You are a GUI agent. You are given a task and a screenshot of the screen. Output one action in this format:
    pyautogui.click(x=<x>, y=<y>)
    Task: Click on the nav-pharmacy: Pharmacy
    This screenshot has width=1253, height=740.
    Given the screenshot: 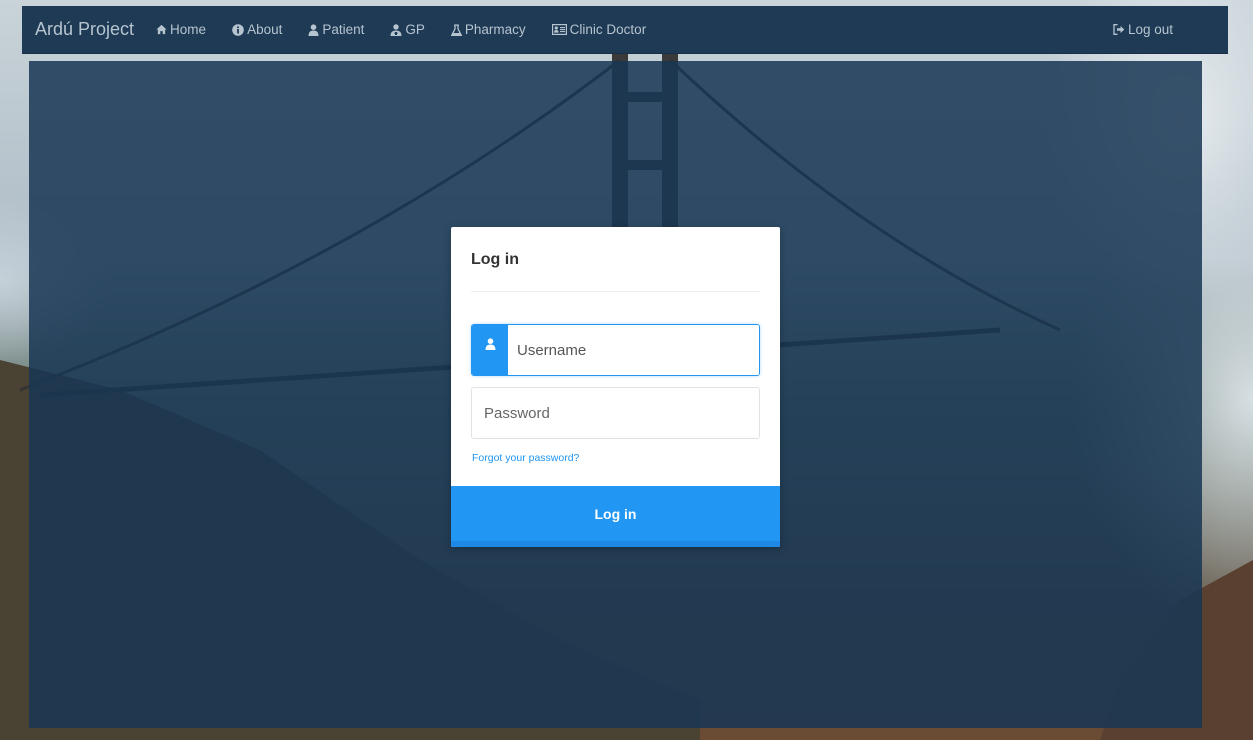 What is the action you would take?
    pyautogui.click(x=488, y=29)
    